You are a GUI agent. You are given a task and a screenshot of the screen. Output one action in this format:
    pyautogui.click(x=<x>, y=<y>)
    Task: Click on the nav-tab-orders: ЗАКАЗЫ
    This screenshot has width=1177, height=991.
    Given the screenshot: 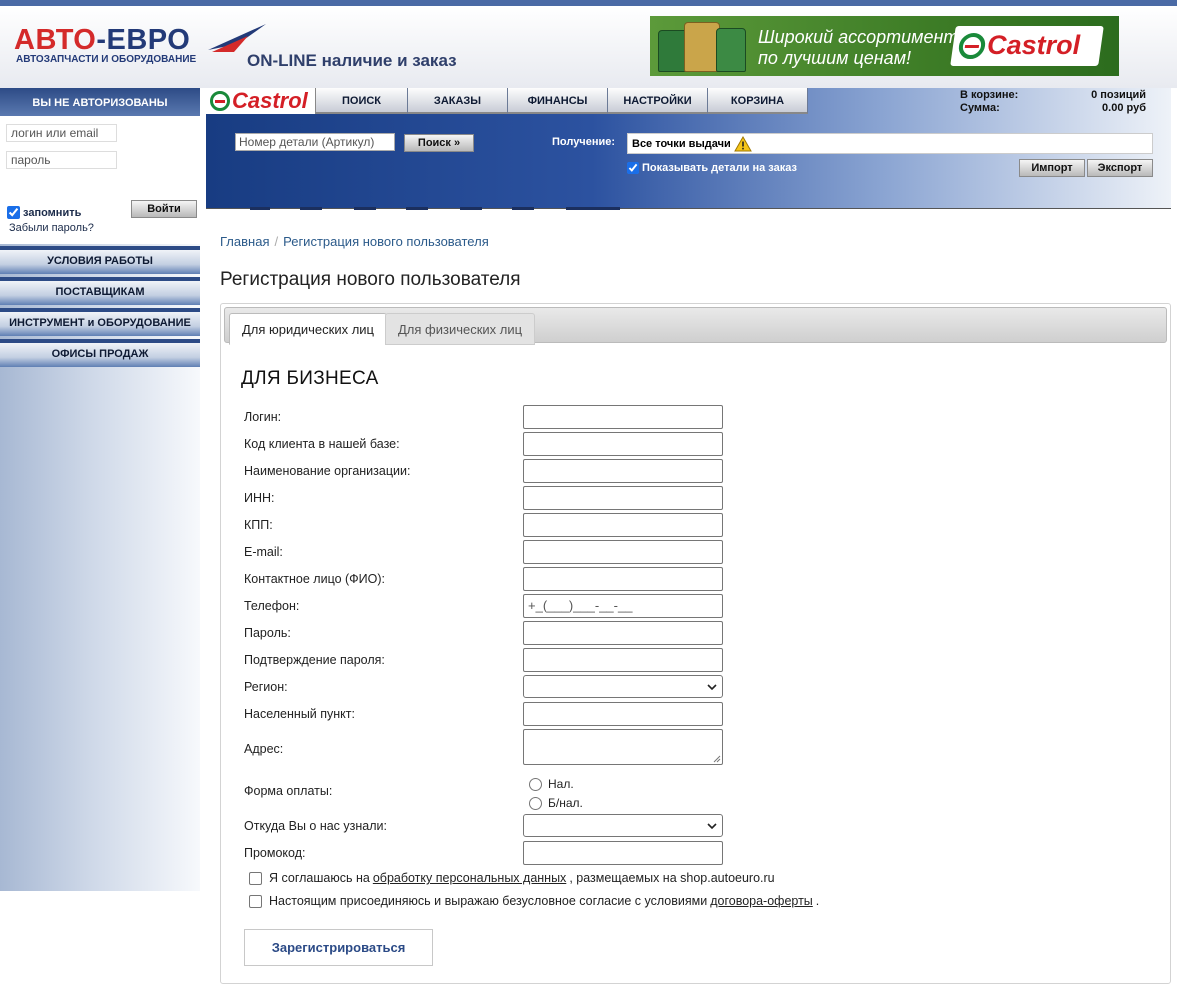 What is the action you would take?
    pyautogui.click(x=458, y=101)
    